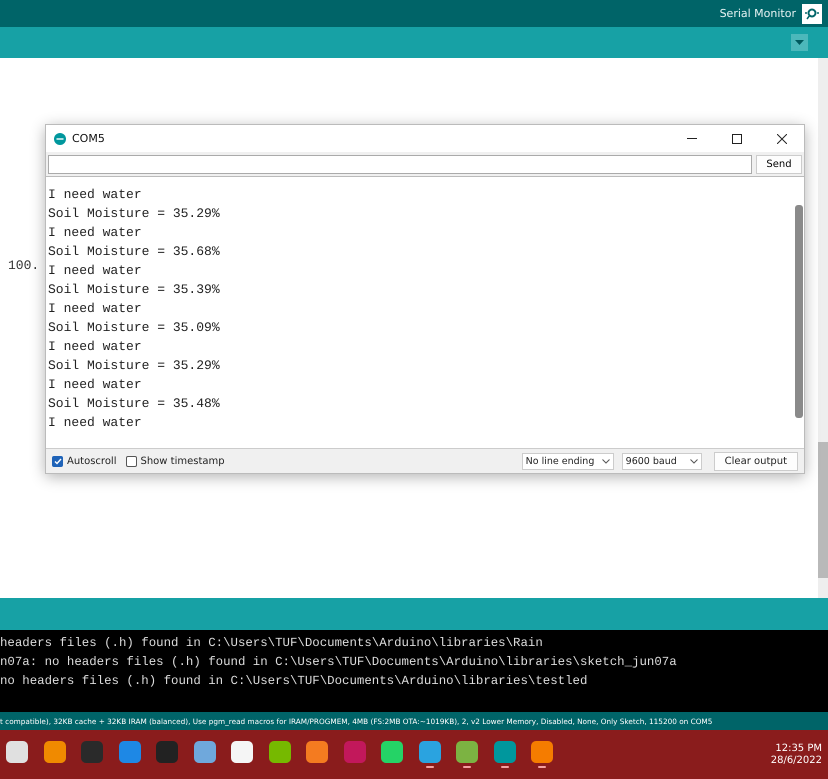  Describe the element at coordinates (24, 265) in the screenshot. I see `code-text: 100.` at that location.